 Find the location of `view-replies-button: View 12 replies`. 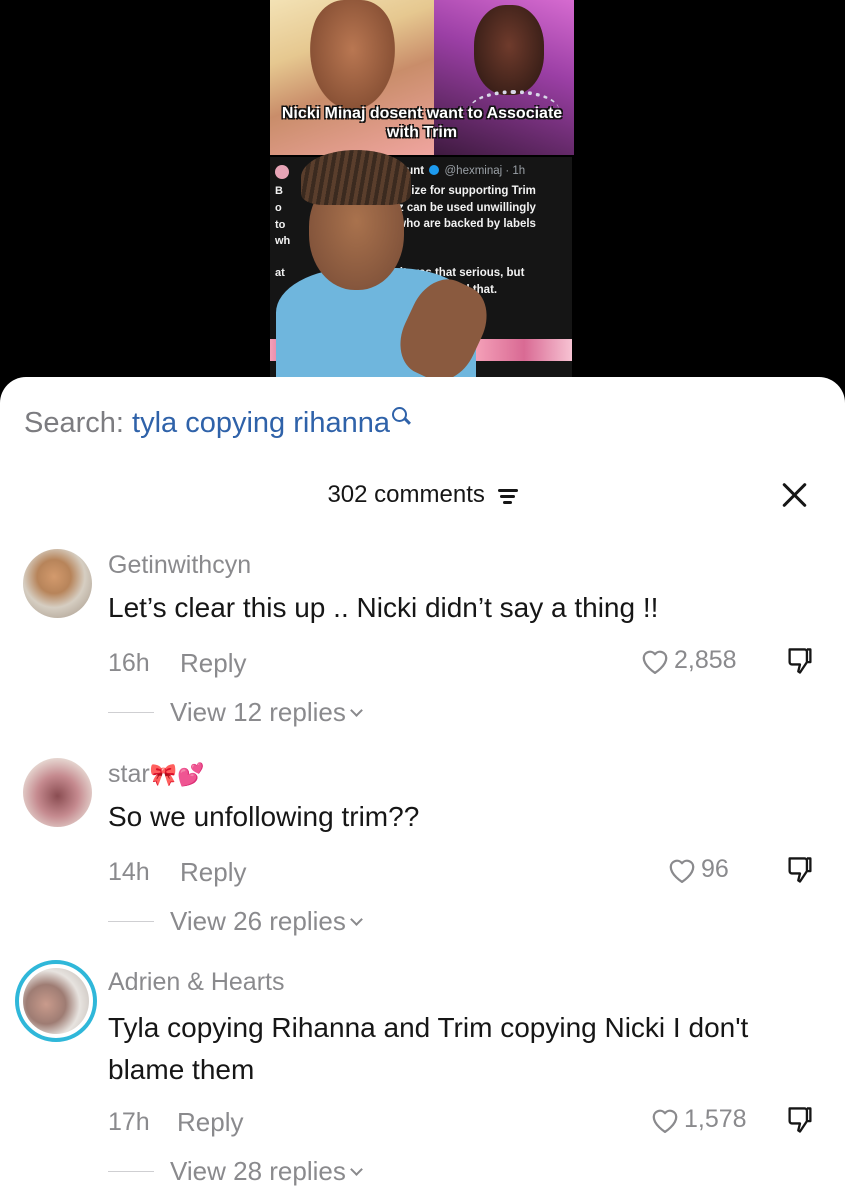

view-replies-button: View 12 replies is located at coordinates (235, 712).